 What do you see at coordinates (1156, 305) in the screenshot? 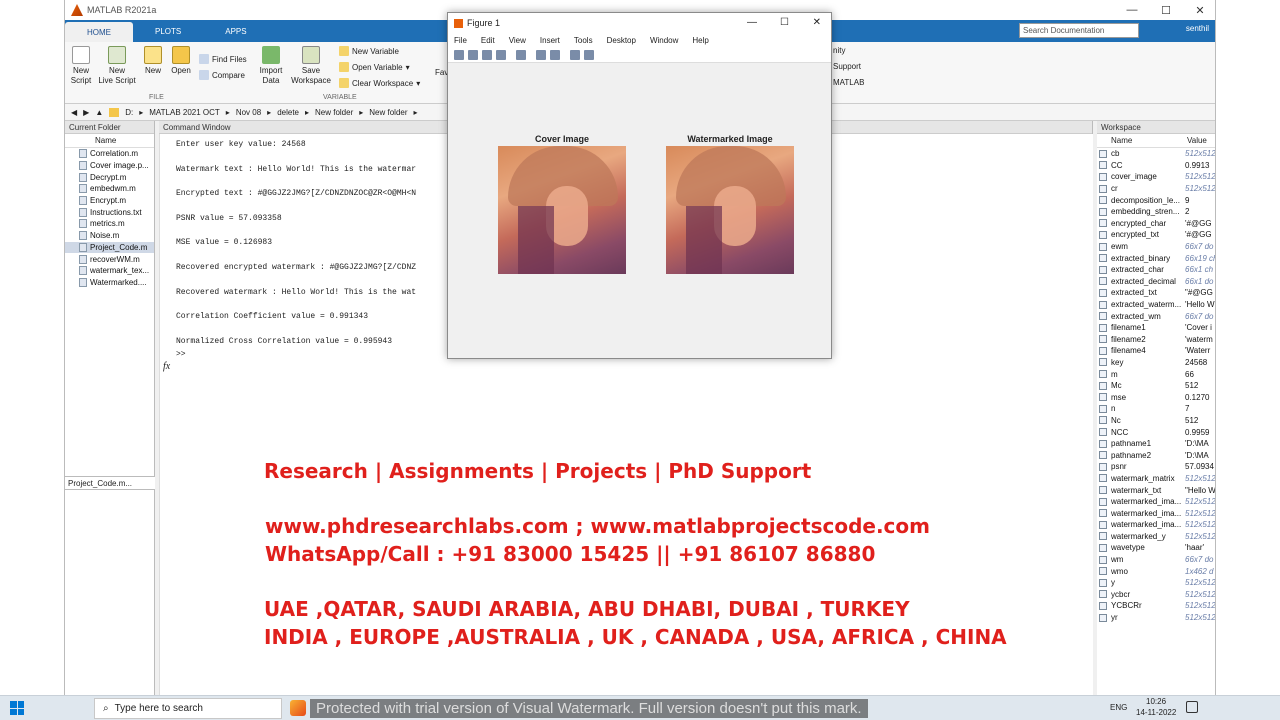
I see `workspace-variable-row: extracted_waterm... 'Hello W` at bounding box center [1156, 305].